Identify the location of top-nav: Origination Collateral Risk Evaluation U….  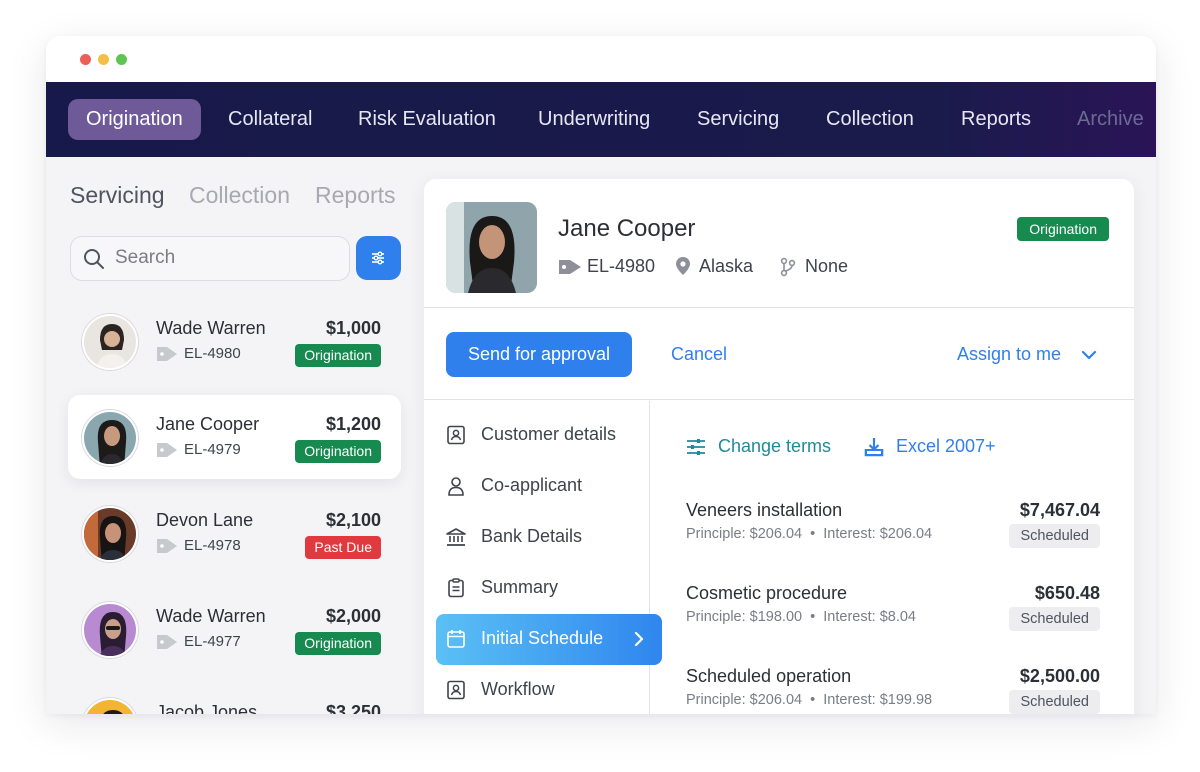
(601, 119).